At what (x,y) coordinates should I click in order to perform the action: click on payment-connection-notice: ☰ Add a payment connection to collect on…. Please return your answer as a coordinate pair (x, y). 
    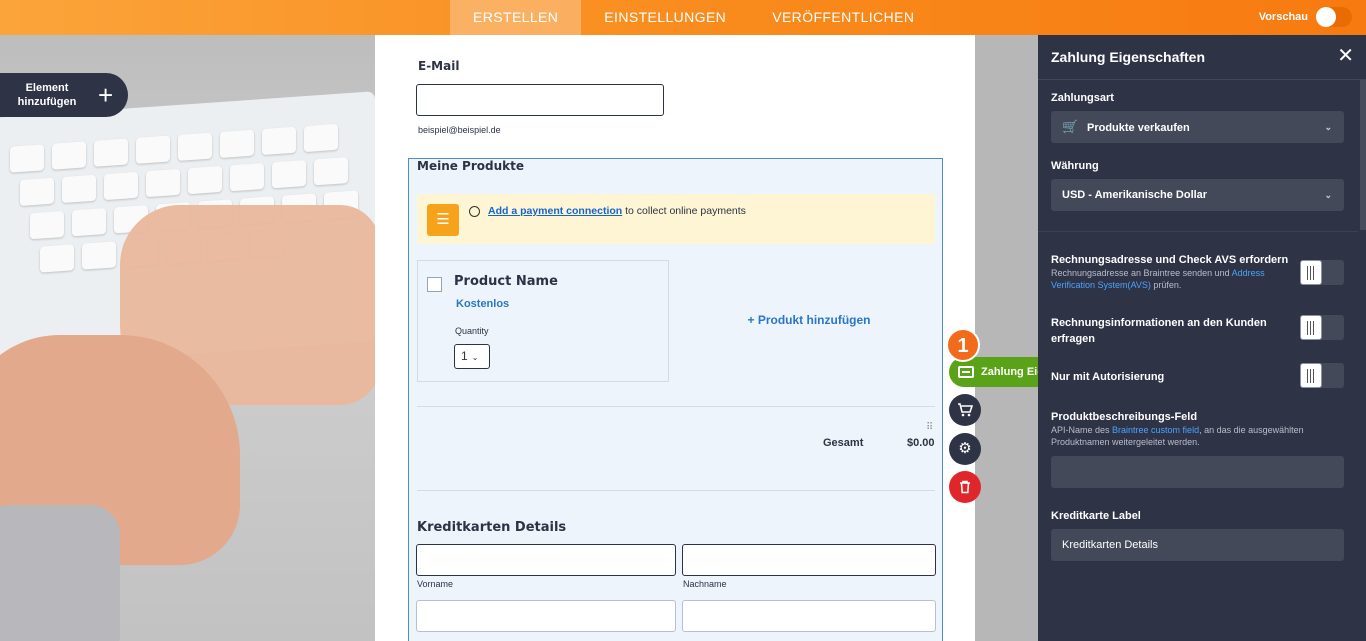
    Looking at the image, I should click on (676, 219).